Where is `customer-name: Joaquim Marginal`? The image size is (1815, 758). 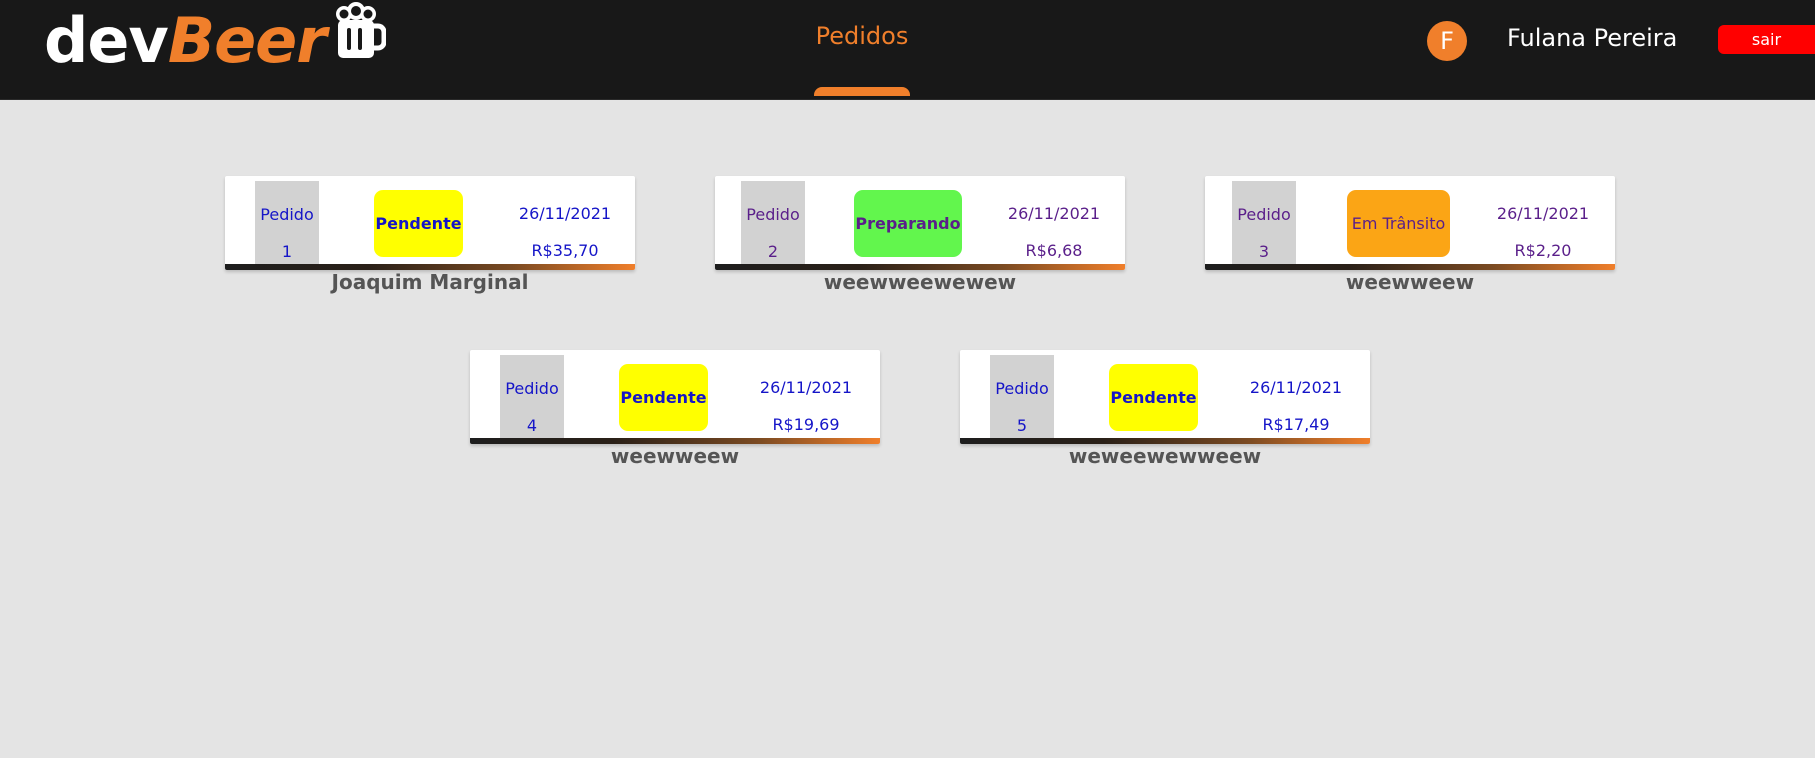 customer-name: Joaquim Marginal is located at coordinates (430, 282).